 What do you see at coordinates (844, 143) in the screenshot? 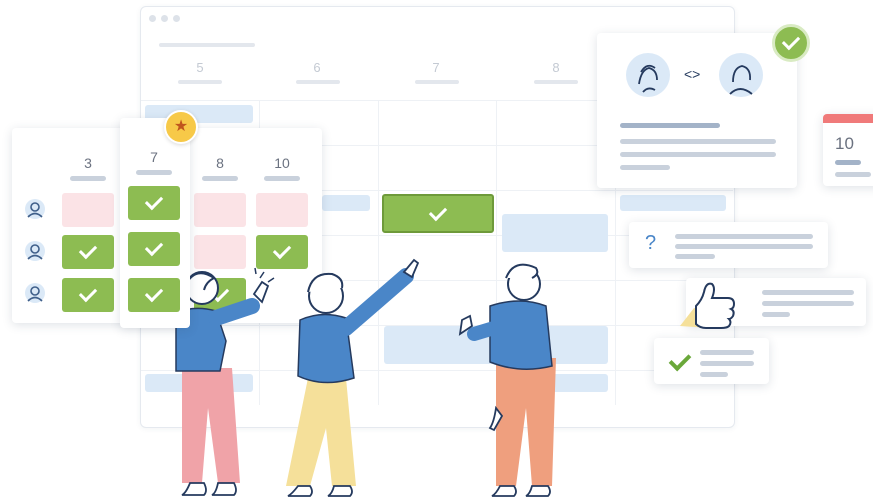
I see `calendar-day: 10` at bounding box center [844, 143].